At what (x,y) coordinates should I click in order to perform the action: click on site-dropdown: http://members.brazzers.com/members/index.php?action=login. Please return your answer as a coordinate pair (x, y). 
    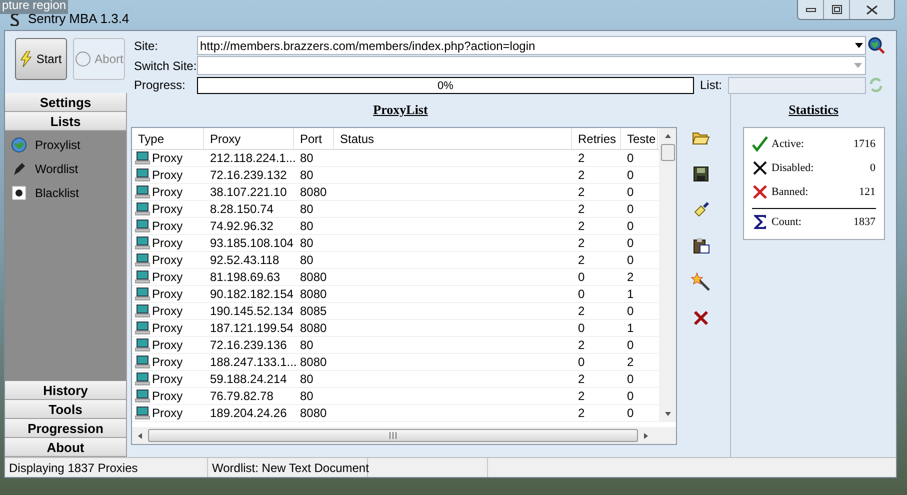
    Looking at the image, I should click on (531, 45).